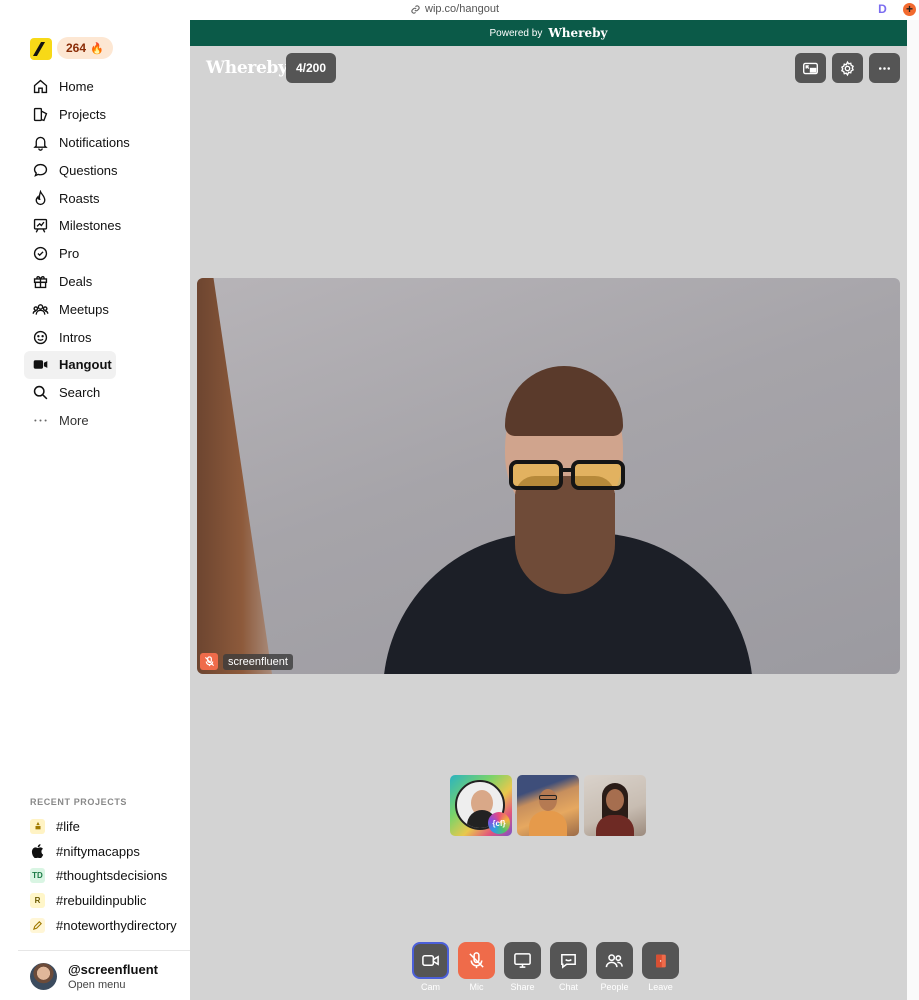  I want to click on recent-project-label: #thoughtsdecisions, so click(112, 876).